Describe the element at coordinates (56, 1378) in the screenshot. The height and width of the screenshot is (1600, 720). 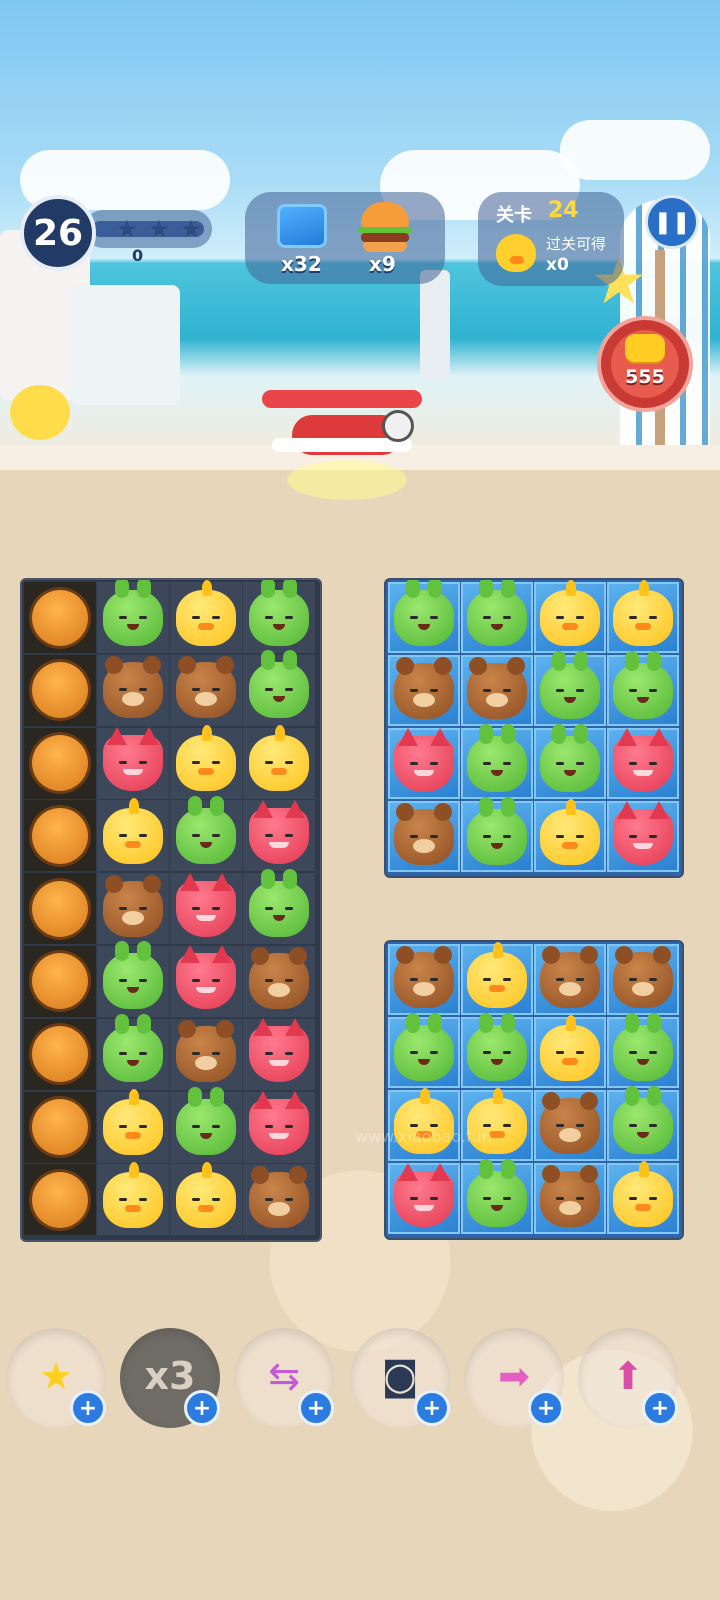
I see `star-wand-booster: ★ +` at that location.